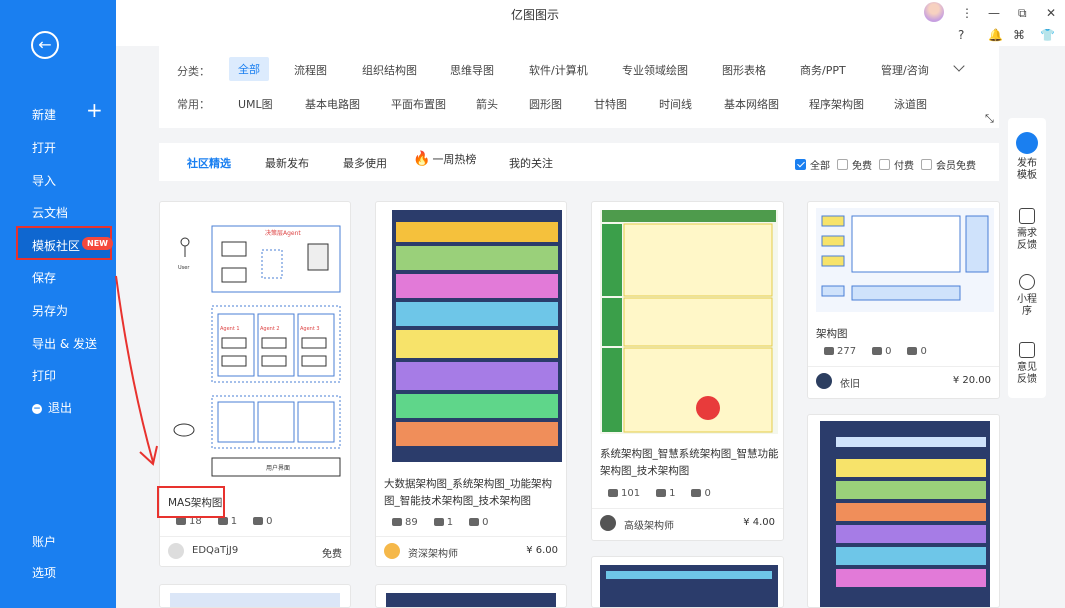 This screenshot has height=608, width=1065. What do you see at coordinates (255, 551) in the screenshot?
I see `card-footer: EDQaTjJ9 免费` at bounding box center [255, 551].